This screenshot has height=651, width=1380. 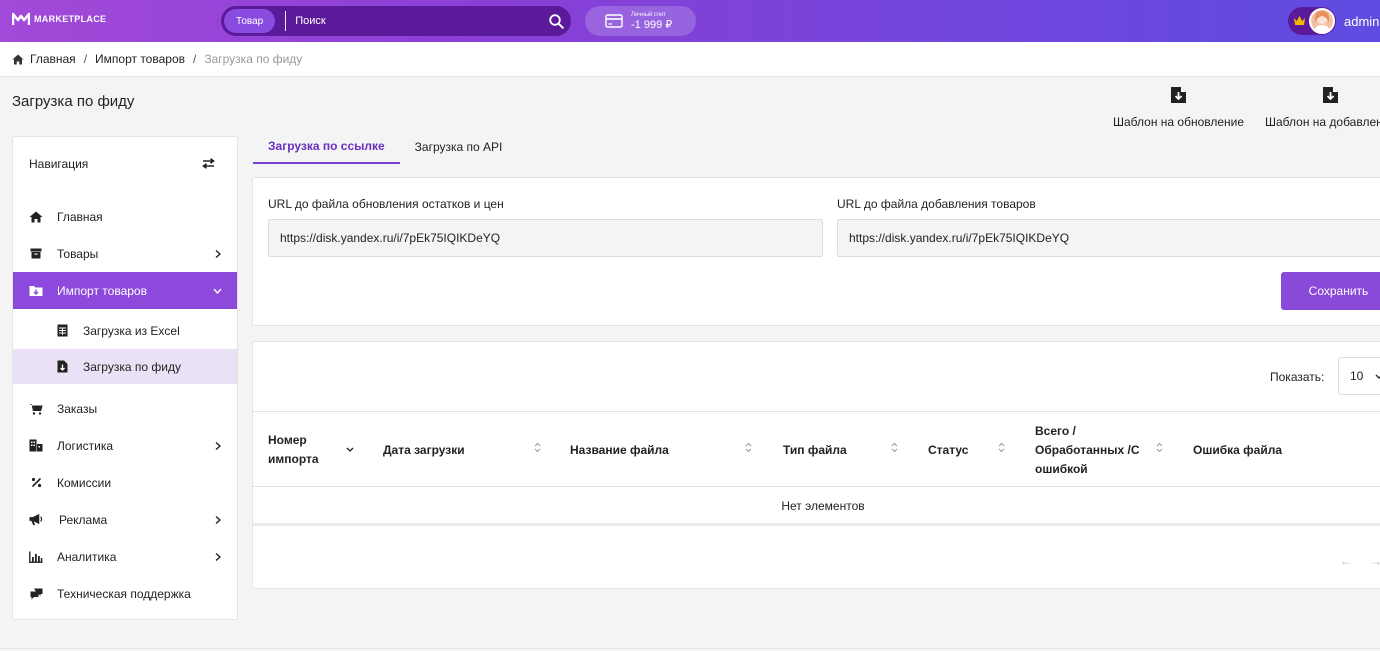 What do you see at coordinates (649, 14) in the screenshot?
I see `account-label: Личный счет` at bounding box center [649, 14].